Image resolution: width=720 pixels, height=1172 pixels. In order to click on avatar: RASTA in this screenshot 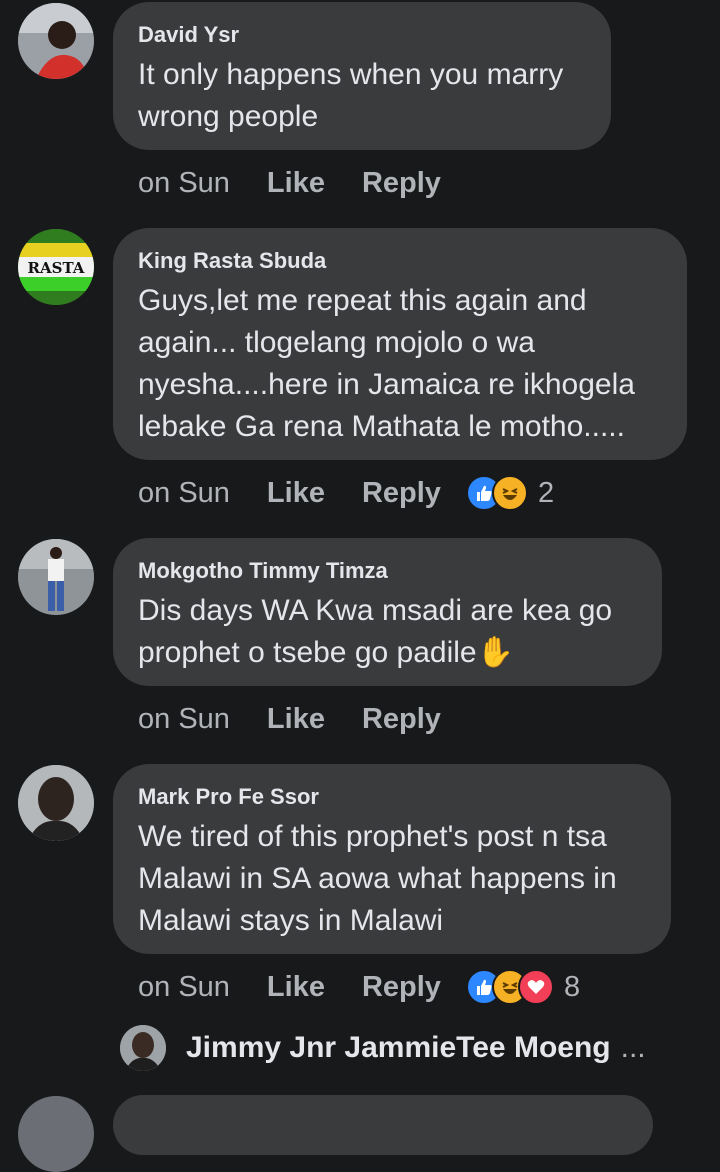, I will do `click(56, 267)`.